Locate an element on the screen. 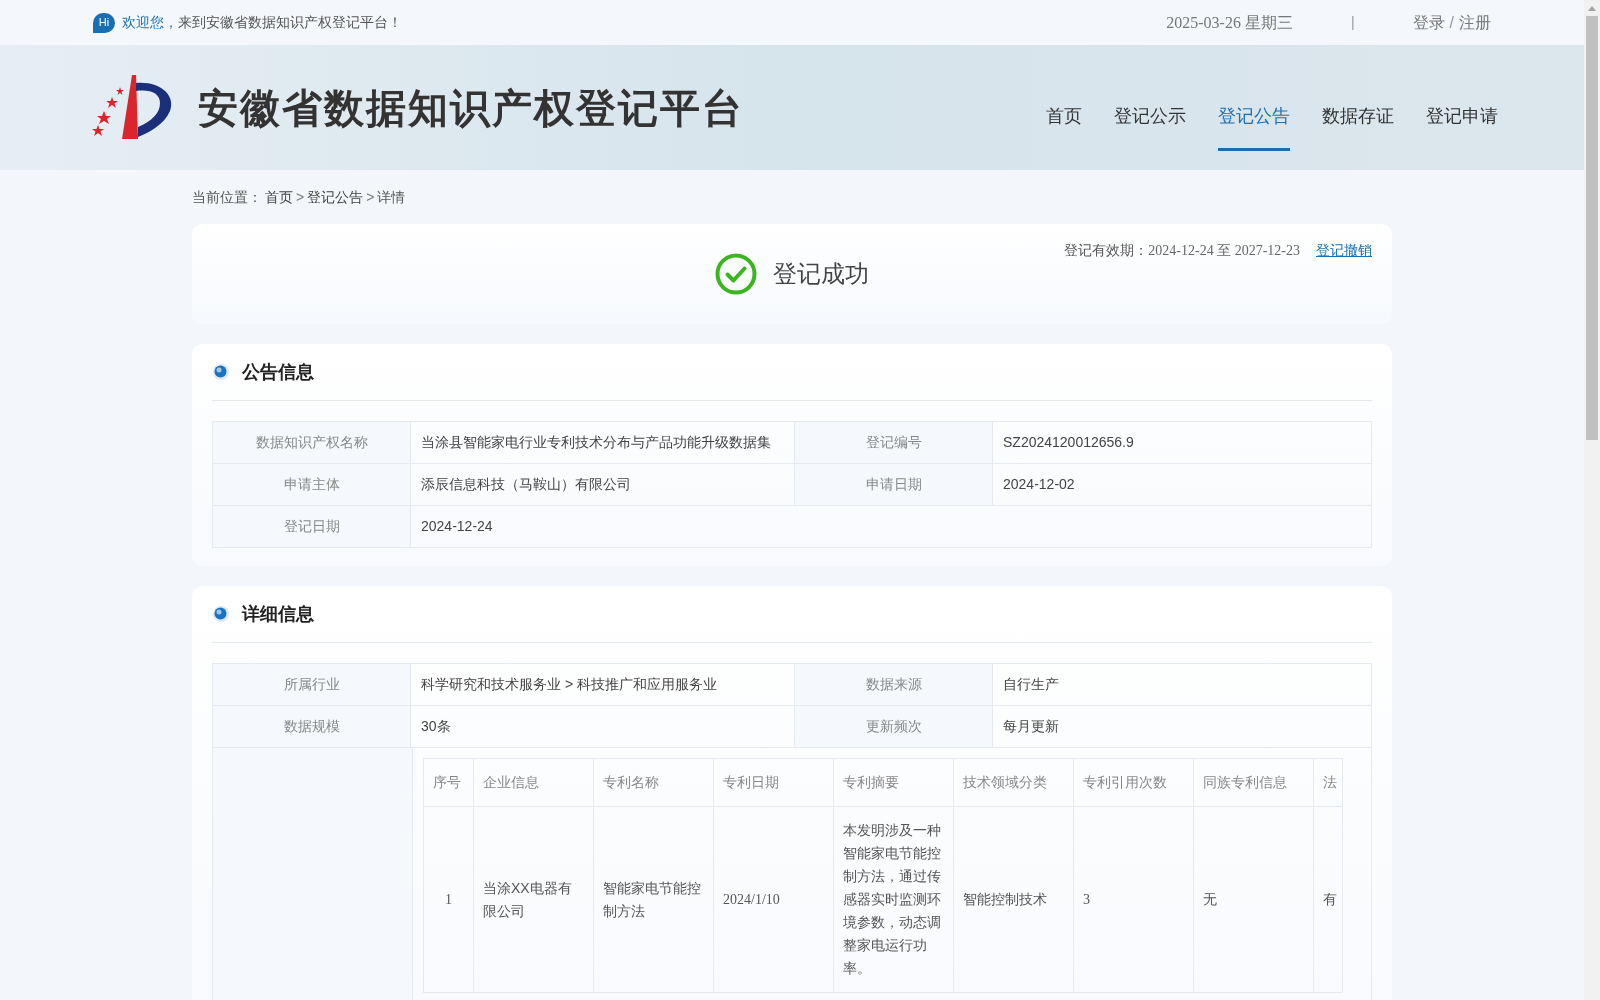 The width and height of the screenshot is (1600, 1000). section-title: 详细信息 is located at coordinates (278, 614).